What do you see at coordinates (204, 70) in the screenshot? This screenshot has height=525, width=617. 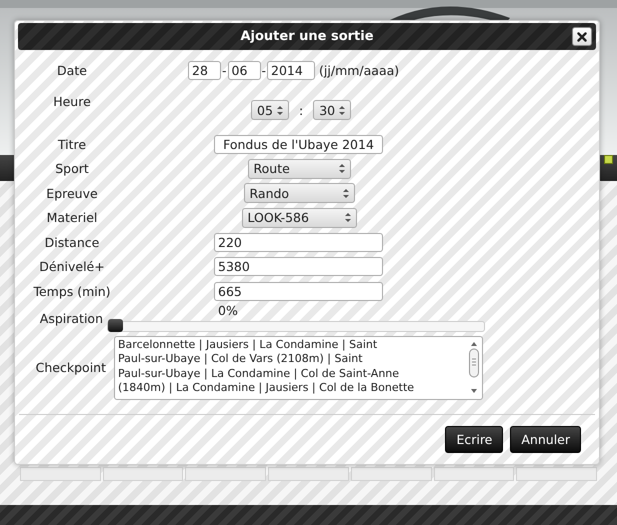 I see `day-field: 28` at bounding box center [204, 70].